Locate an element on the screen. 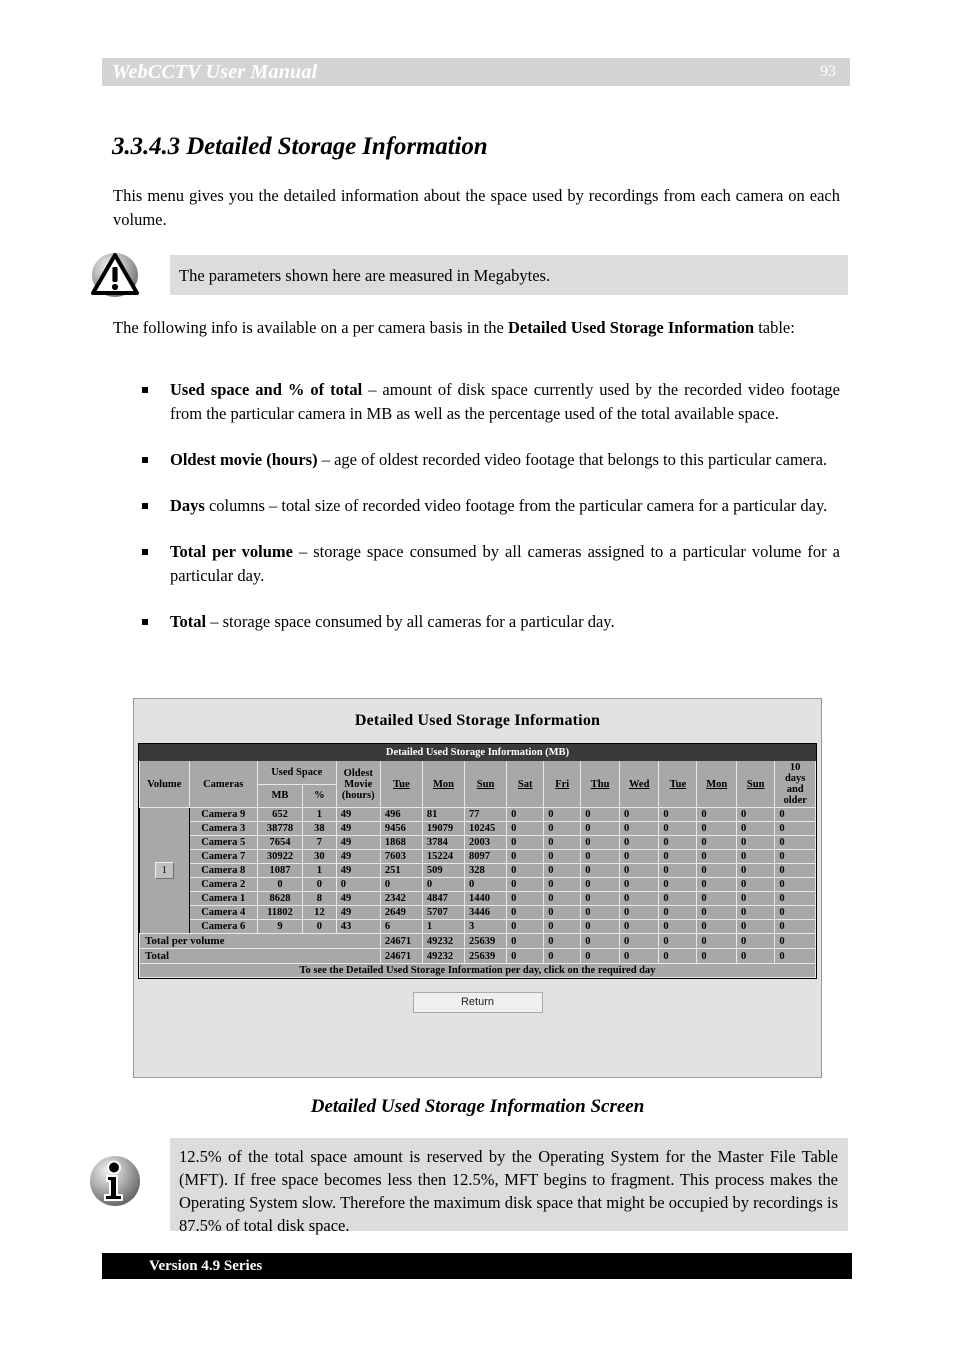 The width and height of the screenshot is (954, 1351). camera-name: Camera 7 is located at coordinates (223, 856).